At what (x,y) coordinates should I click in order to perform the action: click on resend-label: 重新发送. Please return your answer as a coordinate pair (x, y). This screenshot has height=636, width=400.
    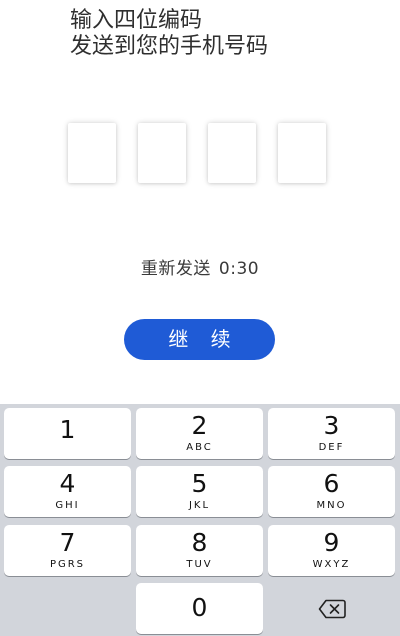
    Looking at the image, I should click on (176, 269).